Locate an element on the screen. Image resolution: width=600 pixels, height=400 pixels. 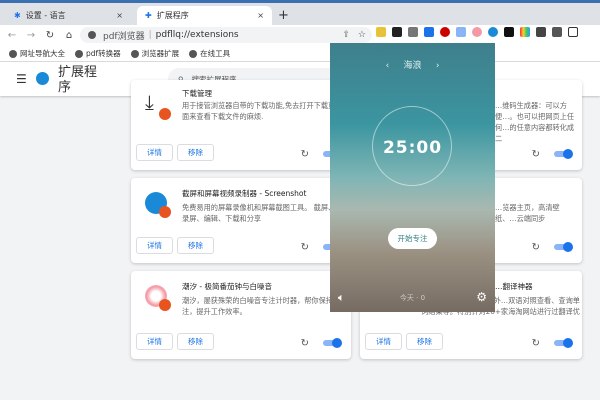
extension-description: 用于接管浏览器自带的下载功能,免去打开下载页面来查看下载文件的麻烦. is located at coordinates (259, 111).